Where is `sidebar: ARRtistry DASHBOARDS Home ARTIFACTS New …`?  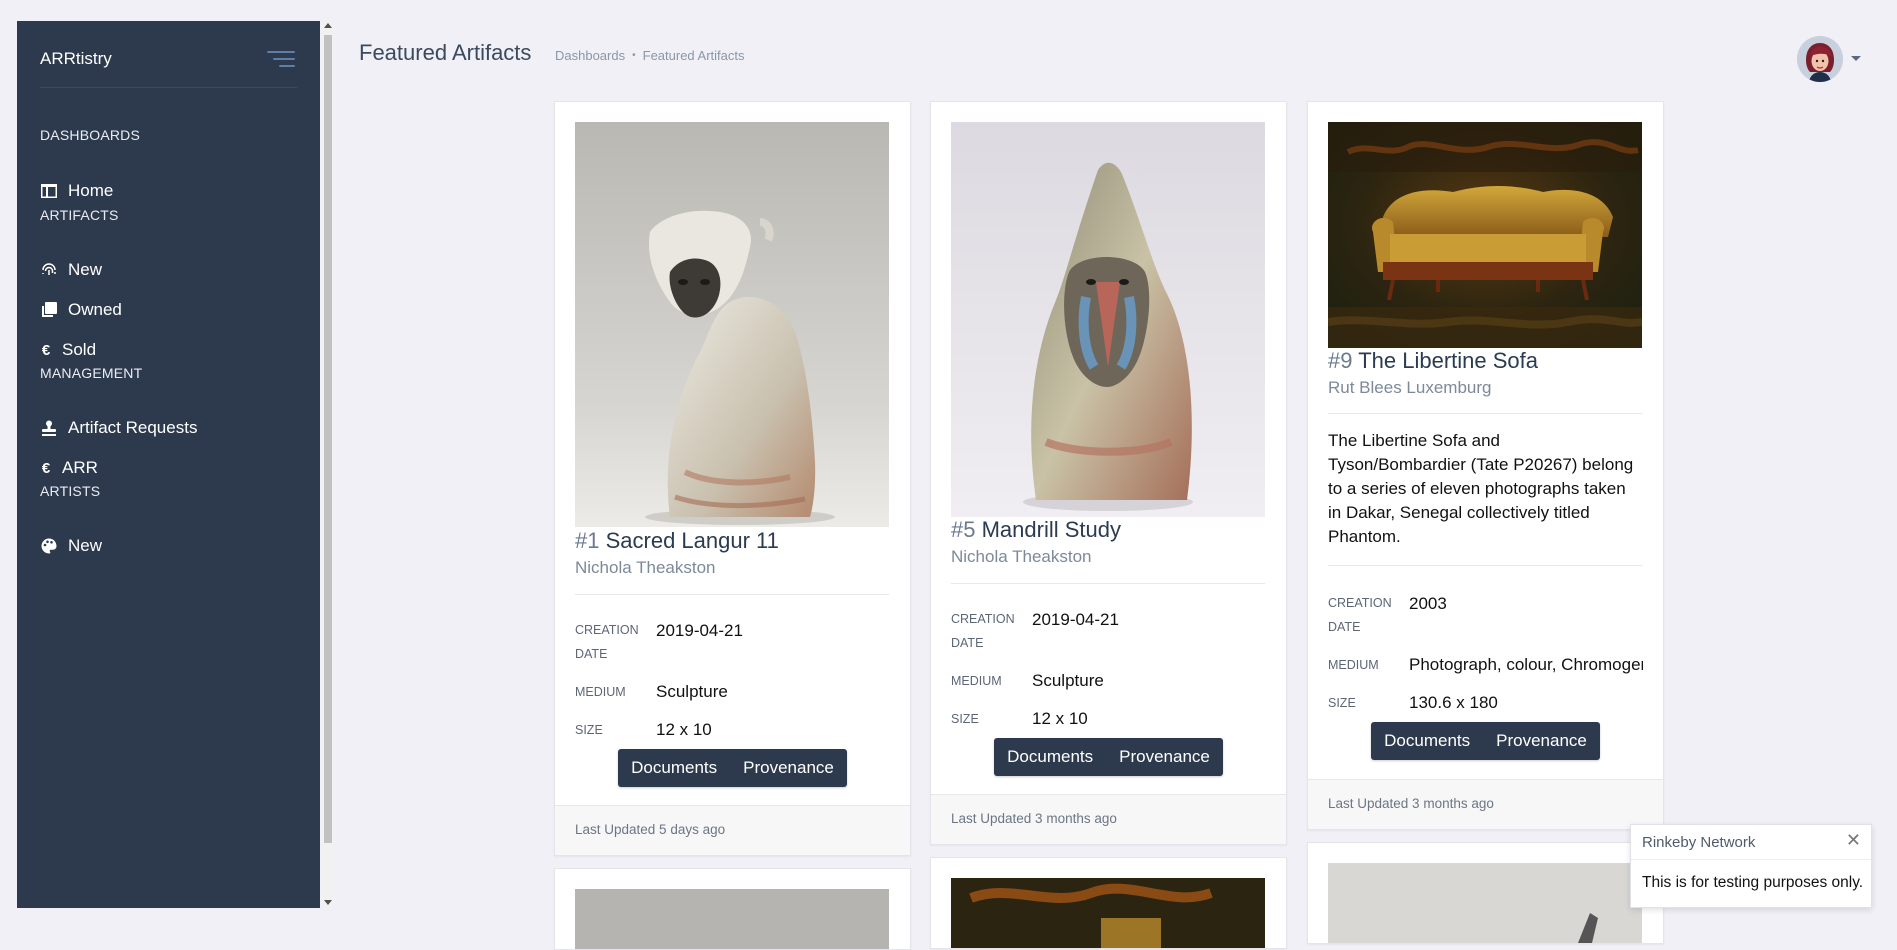 sidebar: ARRtistry DASHBOARDS Home ARTIFACTS New … is located at coordinates (168, 464).